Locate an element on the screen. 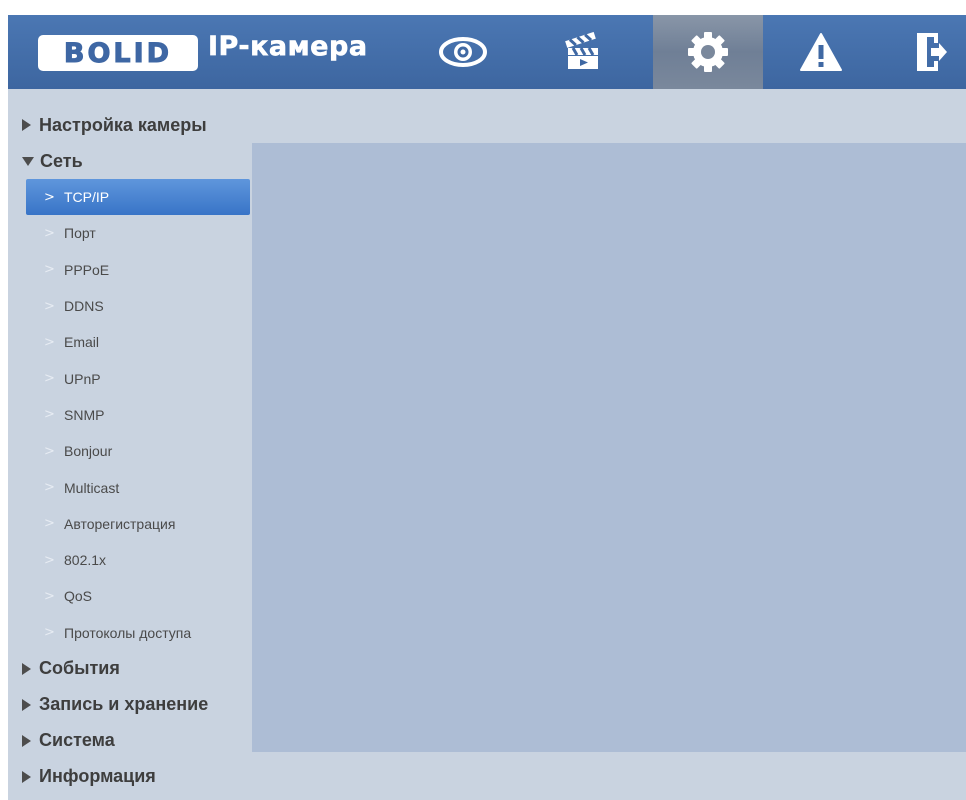  sidebar-item-qos: > QoS is located at coordinates (138, 596).